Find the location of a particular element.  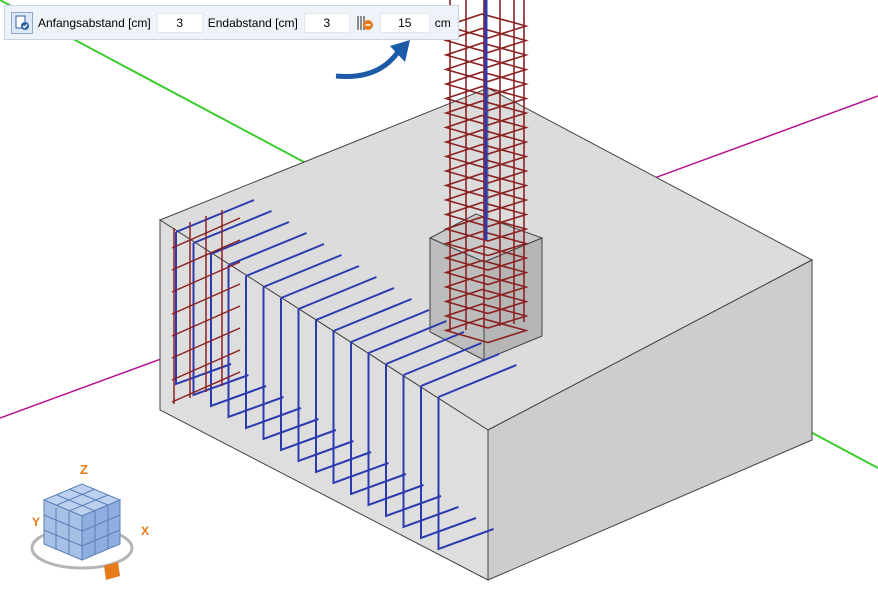

unit-label: cm is located at coordinates (442, 22).